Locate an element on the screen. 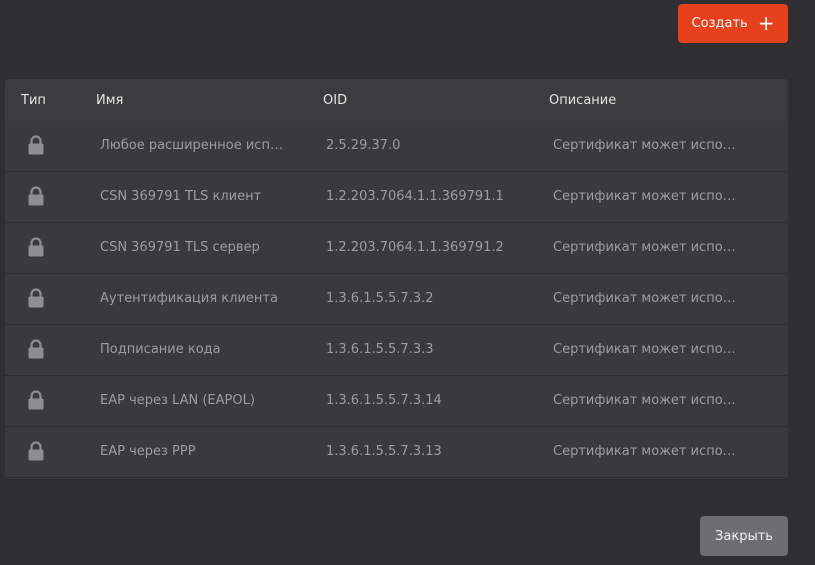  header-oid: OID is located at coordinates (335, 100).